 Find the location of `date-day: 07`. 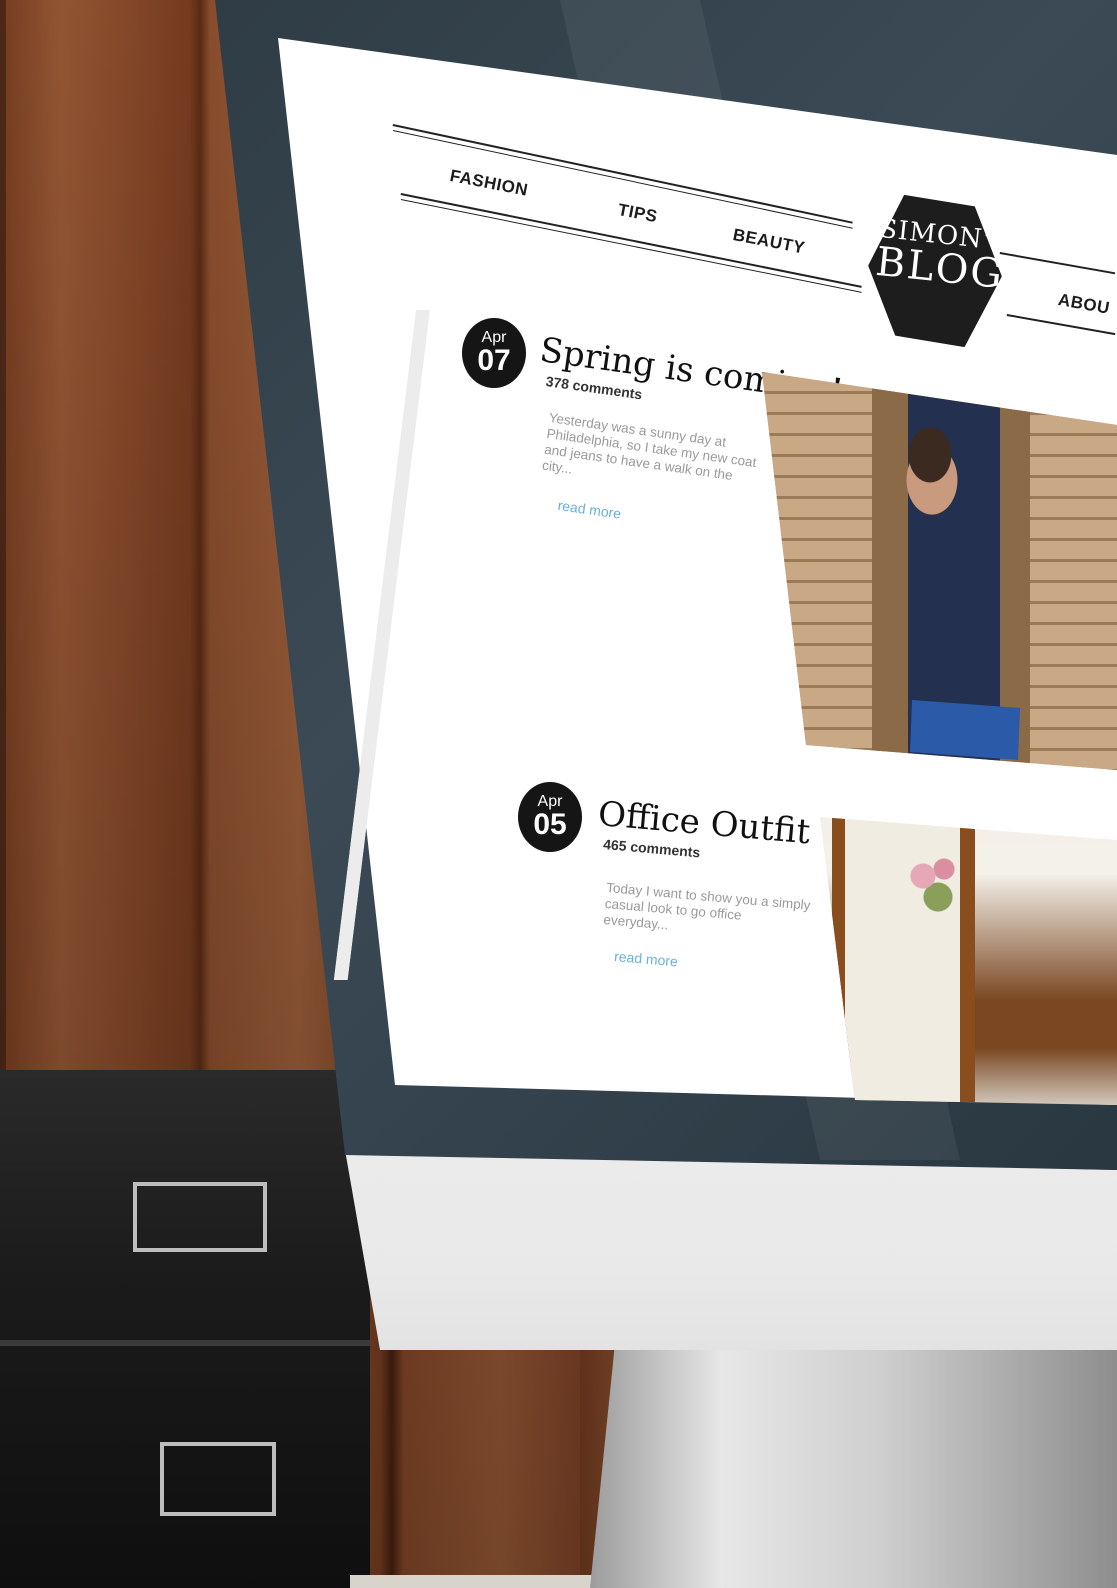

date-day: 07 is located at coordinates (494, 360).